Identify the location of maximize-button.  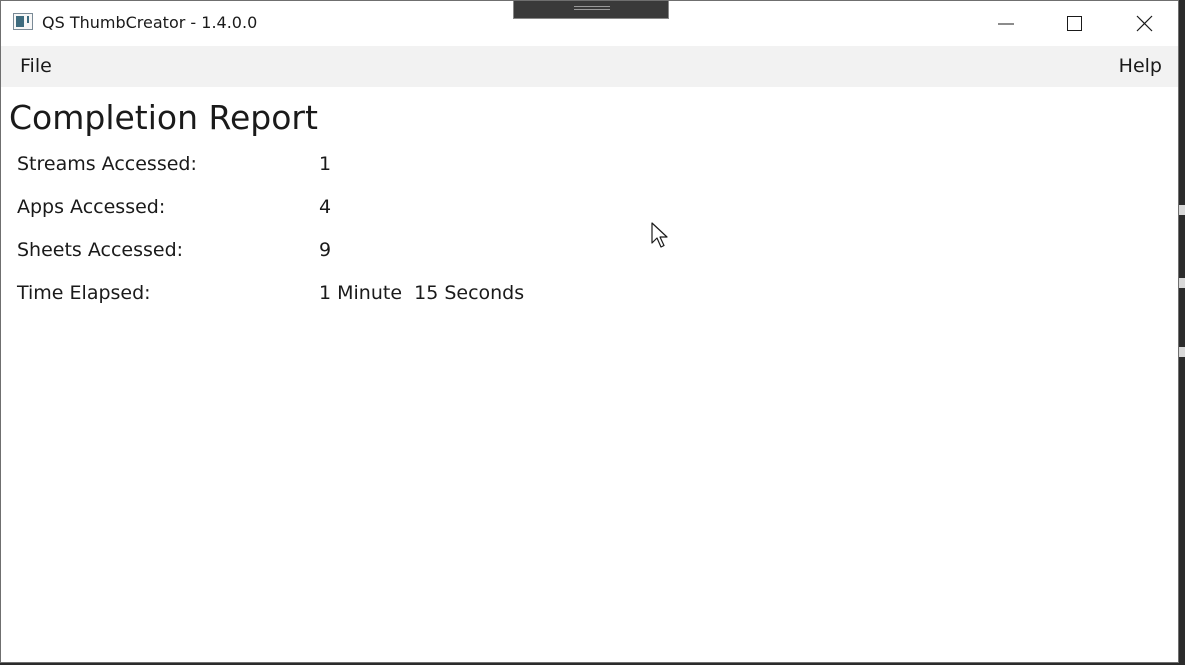
(1075, 23).